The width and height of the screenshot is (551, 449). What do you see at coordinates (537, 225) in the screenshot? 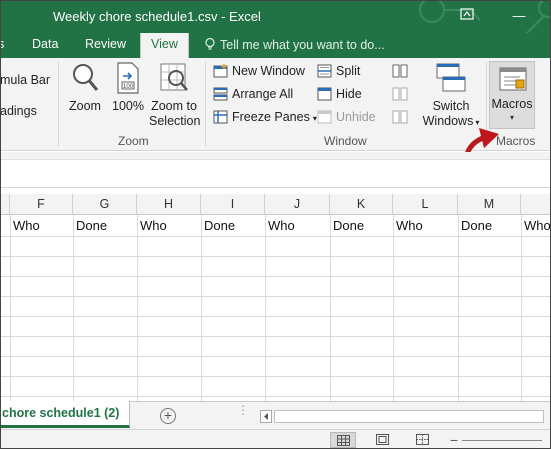
I see `cell-n1: Who` at bounding box center [537, 225].